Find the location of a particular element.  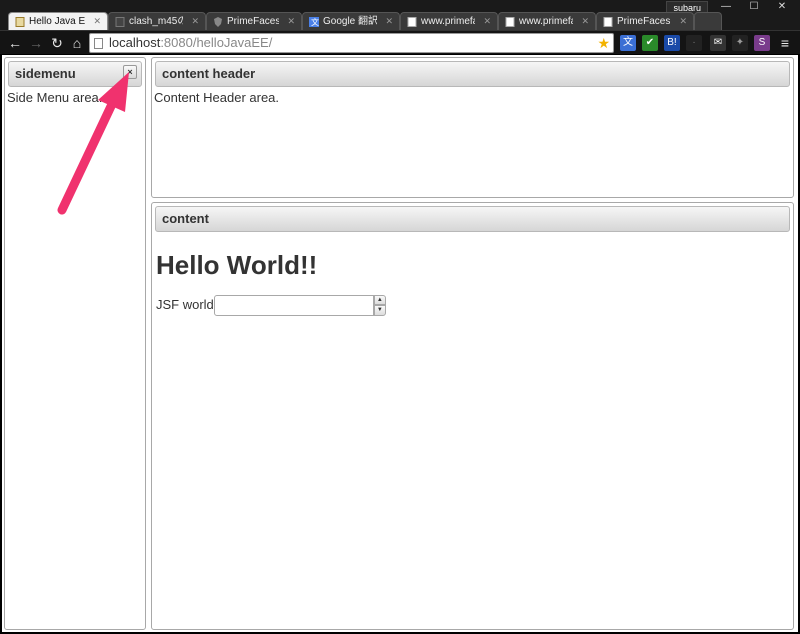

address-bar: localhost:8080/helloJavaEE/ ★ is located at coordinates (351, 43).